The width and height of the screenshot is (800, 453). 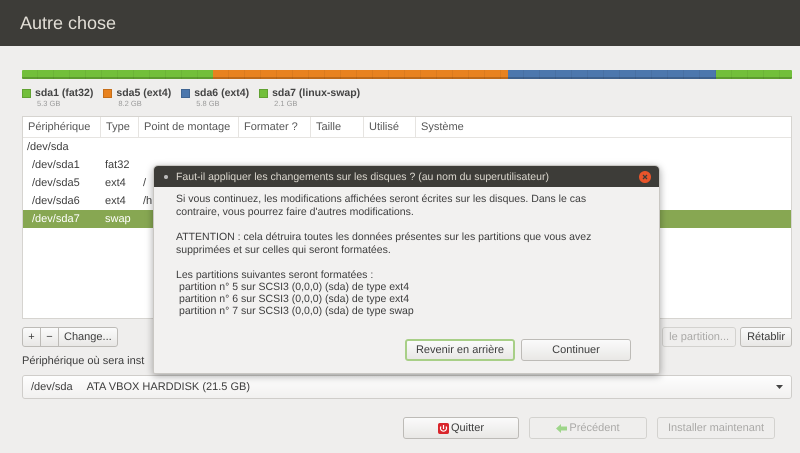 What do you see at coordinates (47, 147) in the screenshot?
I see `table-cell-text: /dev/sda` at bounding box center [47, 147].